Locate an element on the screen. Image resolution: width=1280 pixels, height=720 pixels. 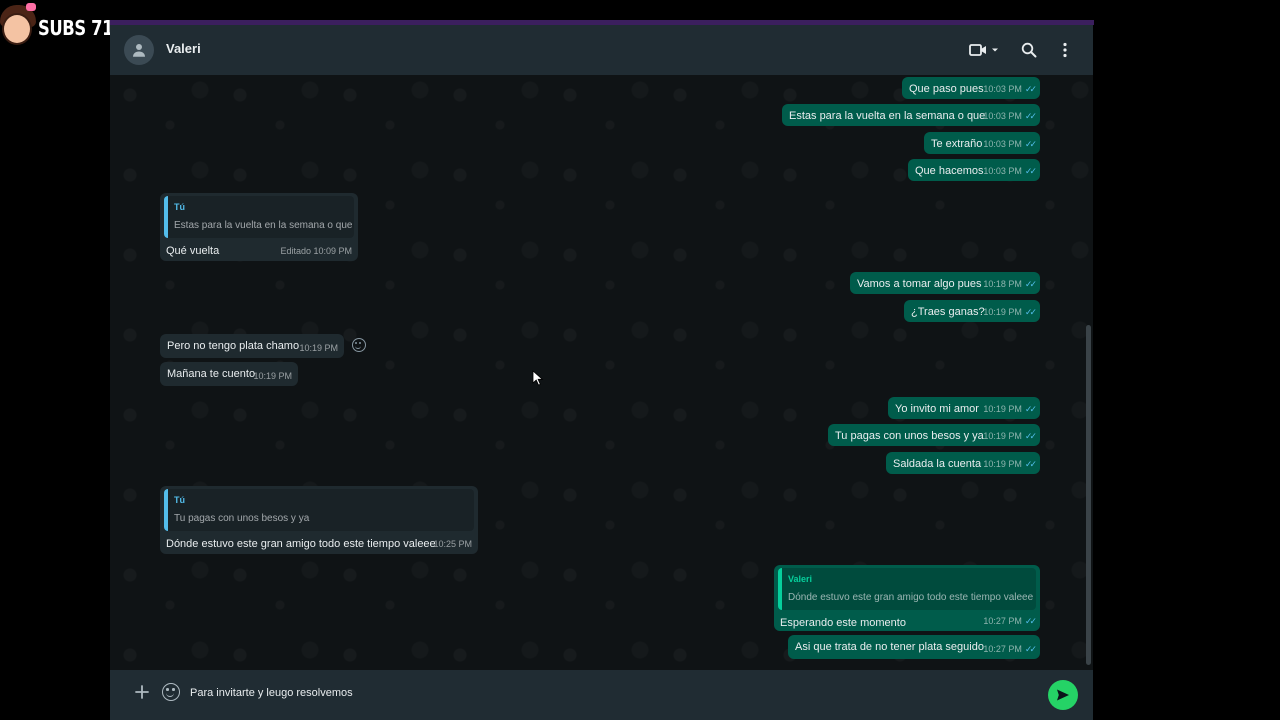
message-outgoing: Te extraño 10:03 PM ✓✓ is located at coordinates (982, 143).